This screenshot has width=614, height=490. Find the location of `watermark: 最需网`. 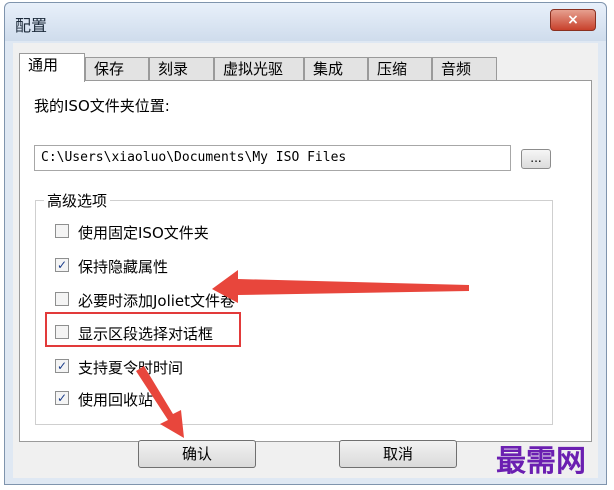

watermark: 最需网 is located at coordinates (541, 461).